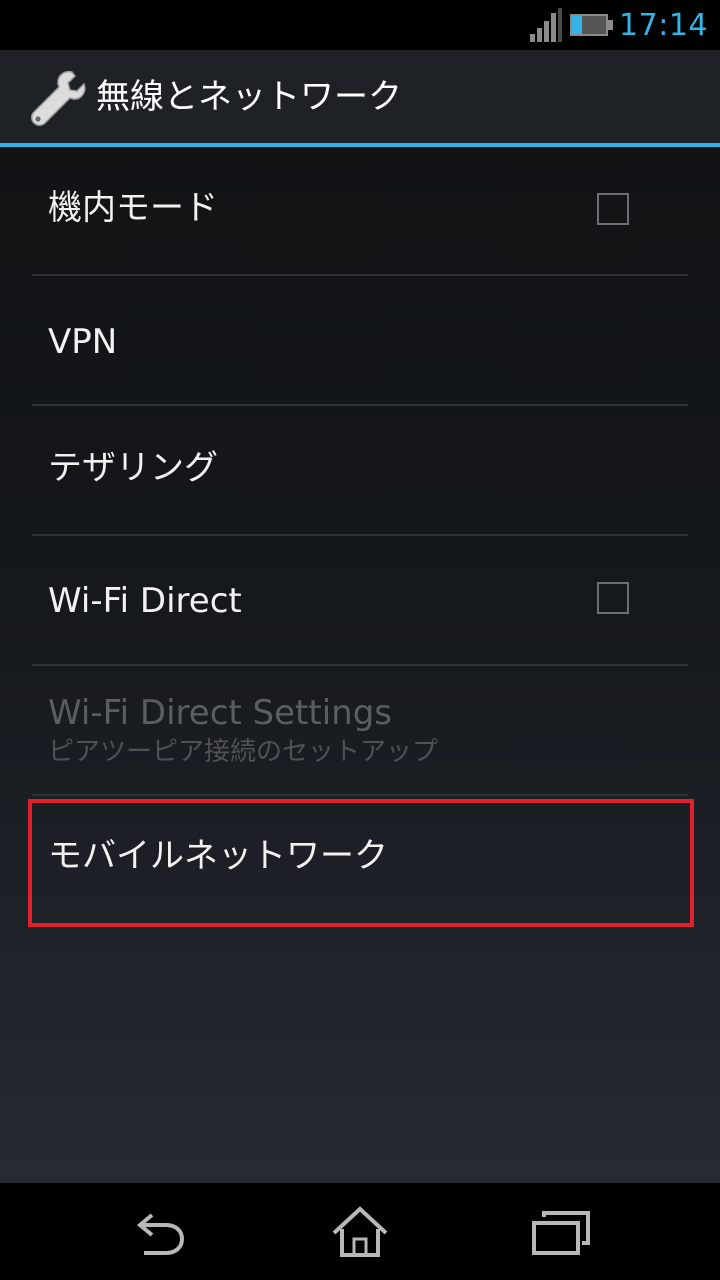  I want to click on wifi-direct-settings-label: Wi-Fi Direct Settings, so click(220, 713).